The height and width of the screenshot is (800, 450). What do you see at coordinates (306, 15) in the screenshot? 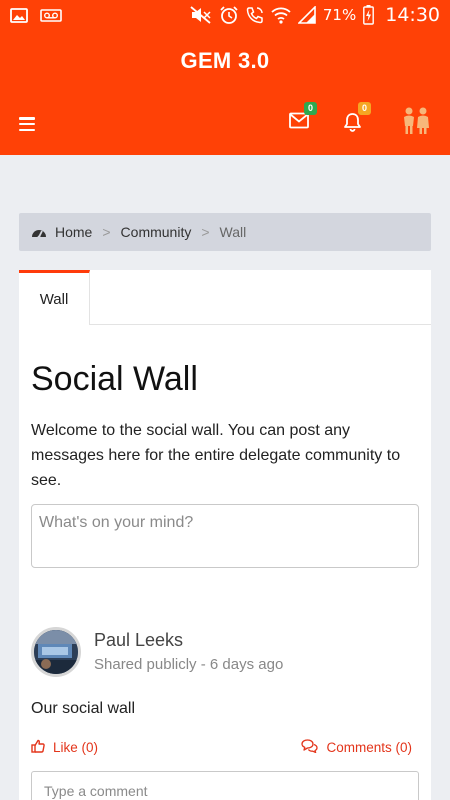
I see `signal-icon` at bounding box center [306, 15].